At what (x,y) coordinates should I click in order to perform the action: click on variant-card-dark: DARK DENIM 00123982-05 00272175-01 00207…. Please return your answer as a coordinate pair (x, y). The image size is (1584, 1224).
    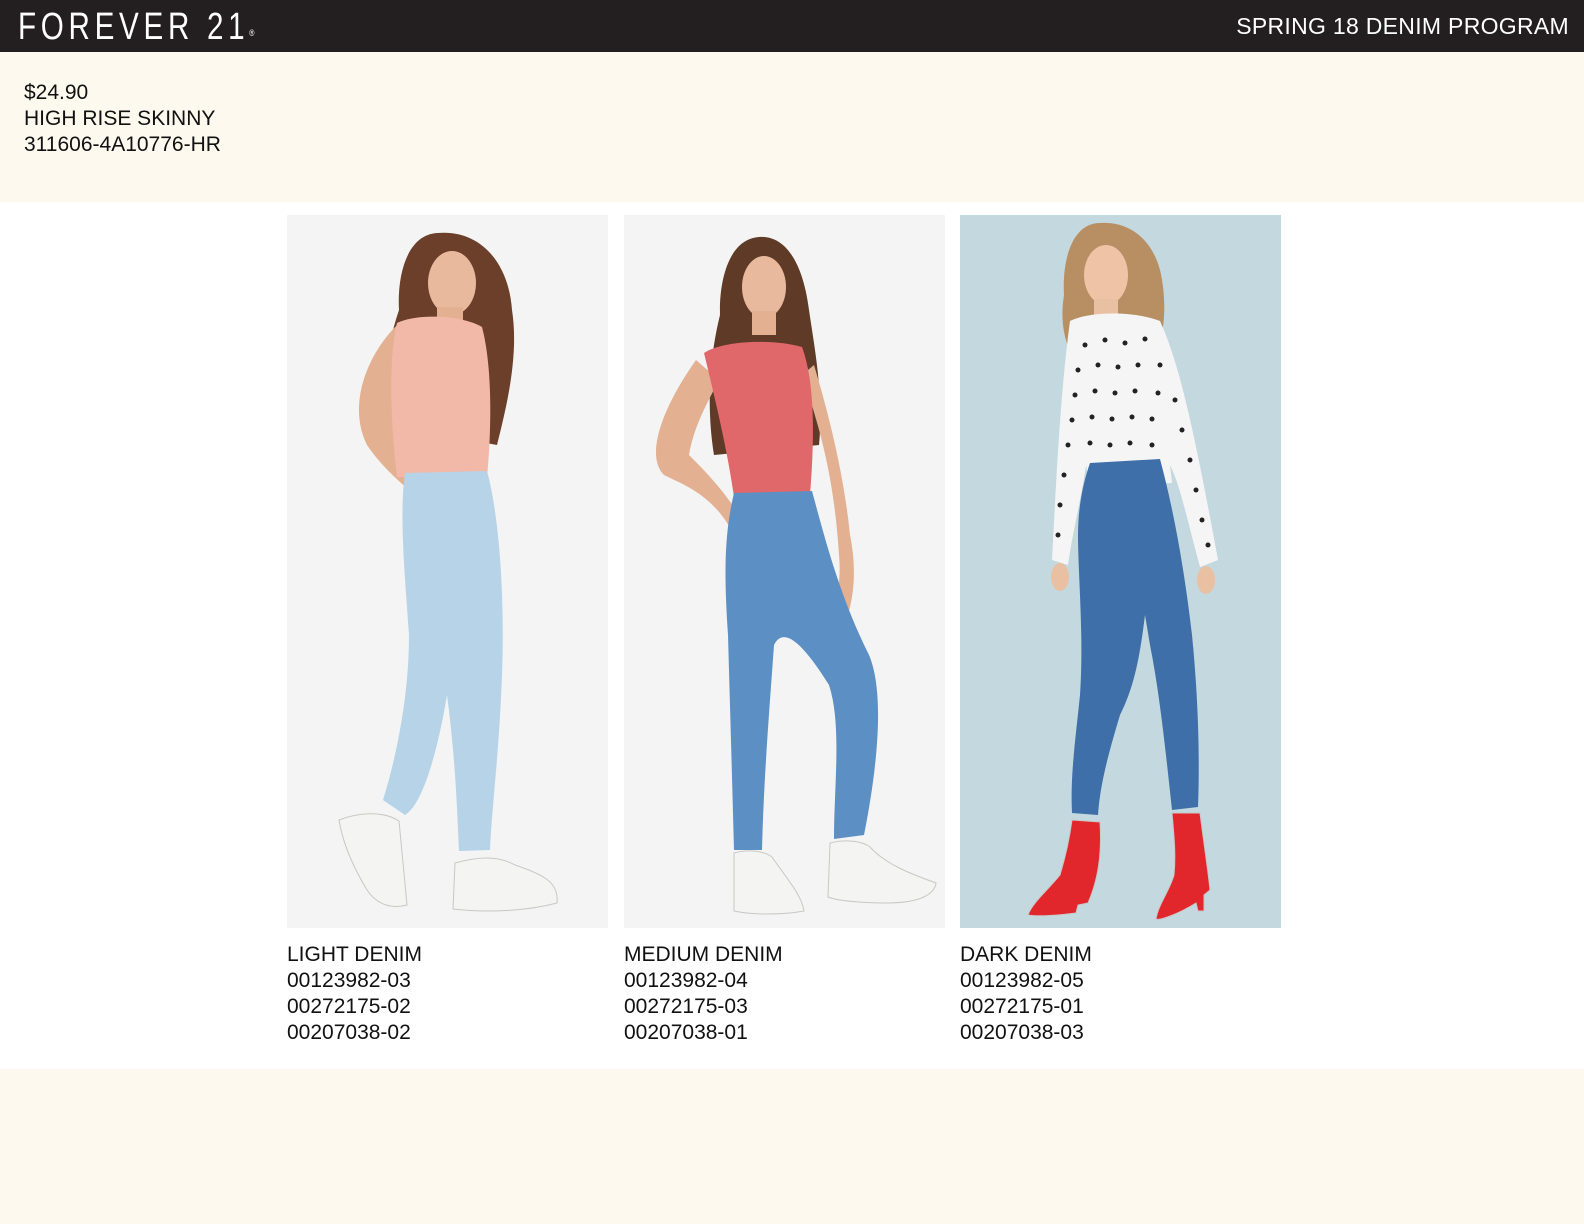
    Looking at the image, I should click on (1120, 630).